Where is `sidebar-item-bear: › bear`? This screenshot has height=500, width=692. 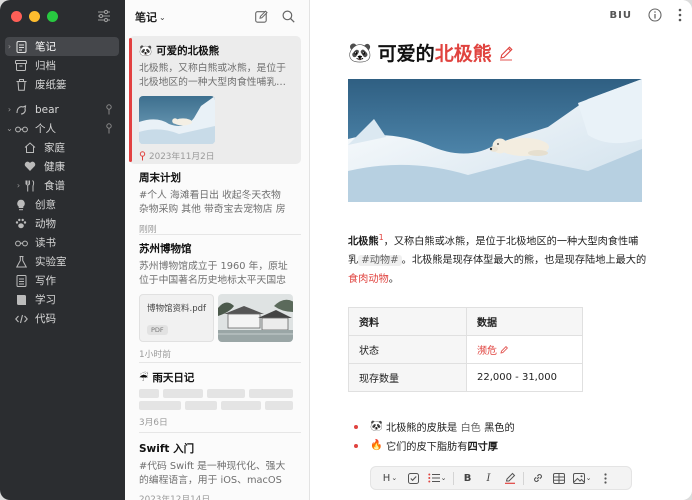
sidebar-item-bear: › bear is located at coordinates (62, 109).